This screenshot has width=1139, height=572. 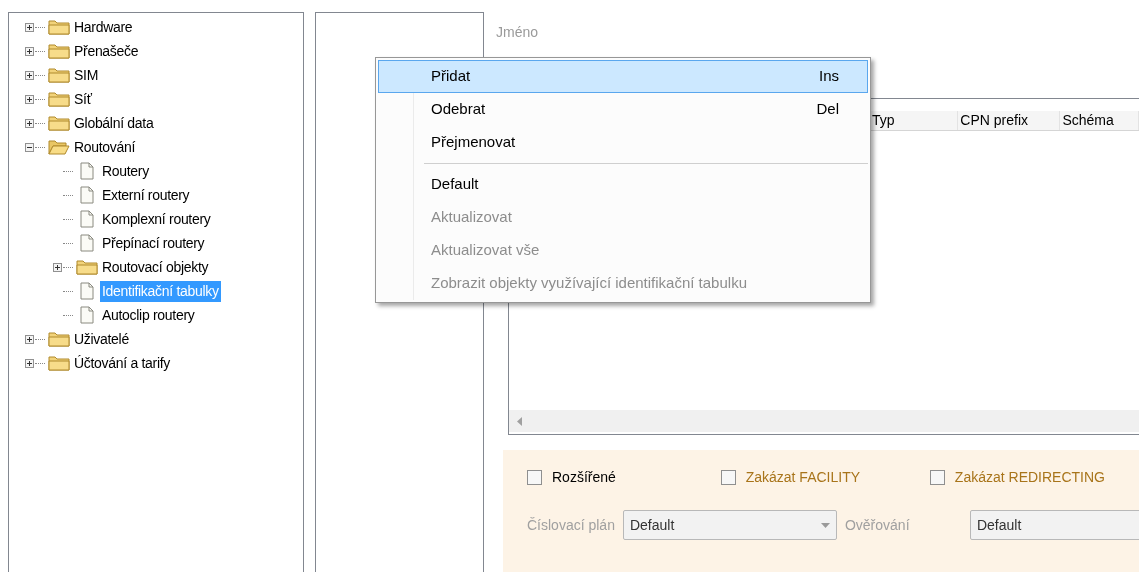 What do you see at coordinates (156, 219) in the screenshot?
I see `tree-item: Komplexní routery` at bounding box center [156, 219].